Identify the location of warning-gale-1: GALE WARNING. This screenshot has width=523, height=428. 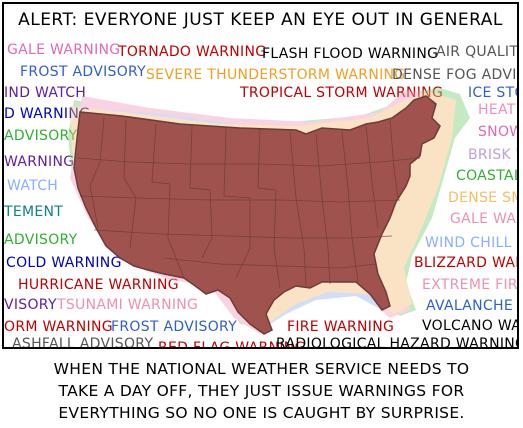
(64, 50).